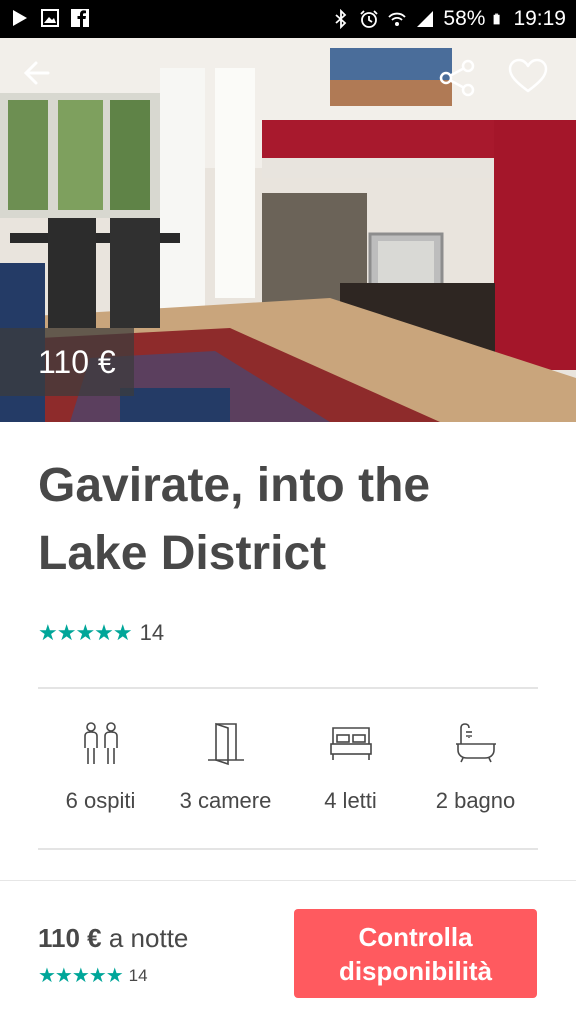  I want to click on amenities-row: 6 ospiti 3 camere 4 letti 2 bagno, so click(288, 767).